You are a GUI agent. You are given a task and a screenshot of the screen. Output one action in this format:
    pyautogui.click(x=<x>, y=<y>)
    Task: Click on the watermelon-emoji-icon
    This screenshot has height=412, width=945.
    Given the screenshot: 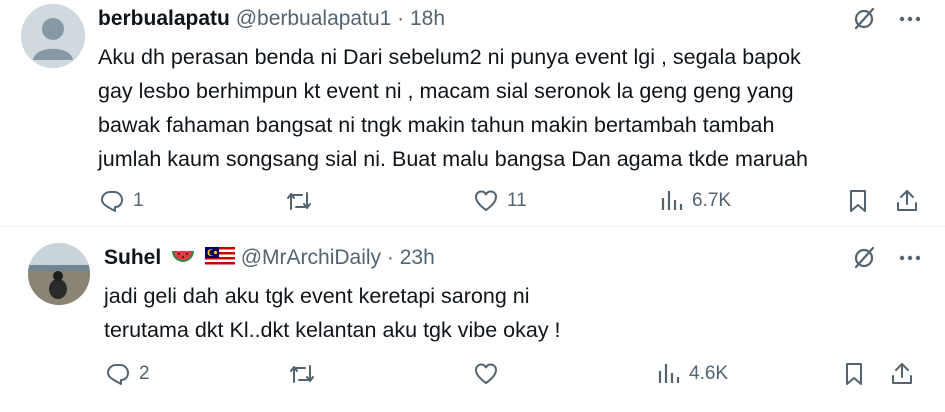 What is the action you would take?
    pyautogui.click(x=183, y=256)
    